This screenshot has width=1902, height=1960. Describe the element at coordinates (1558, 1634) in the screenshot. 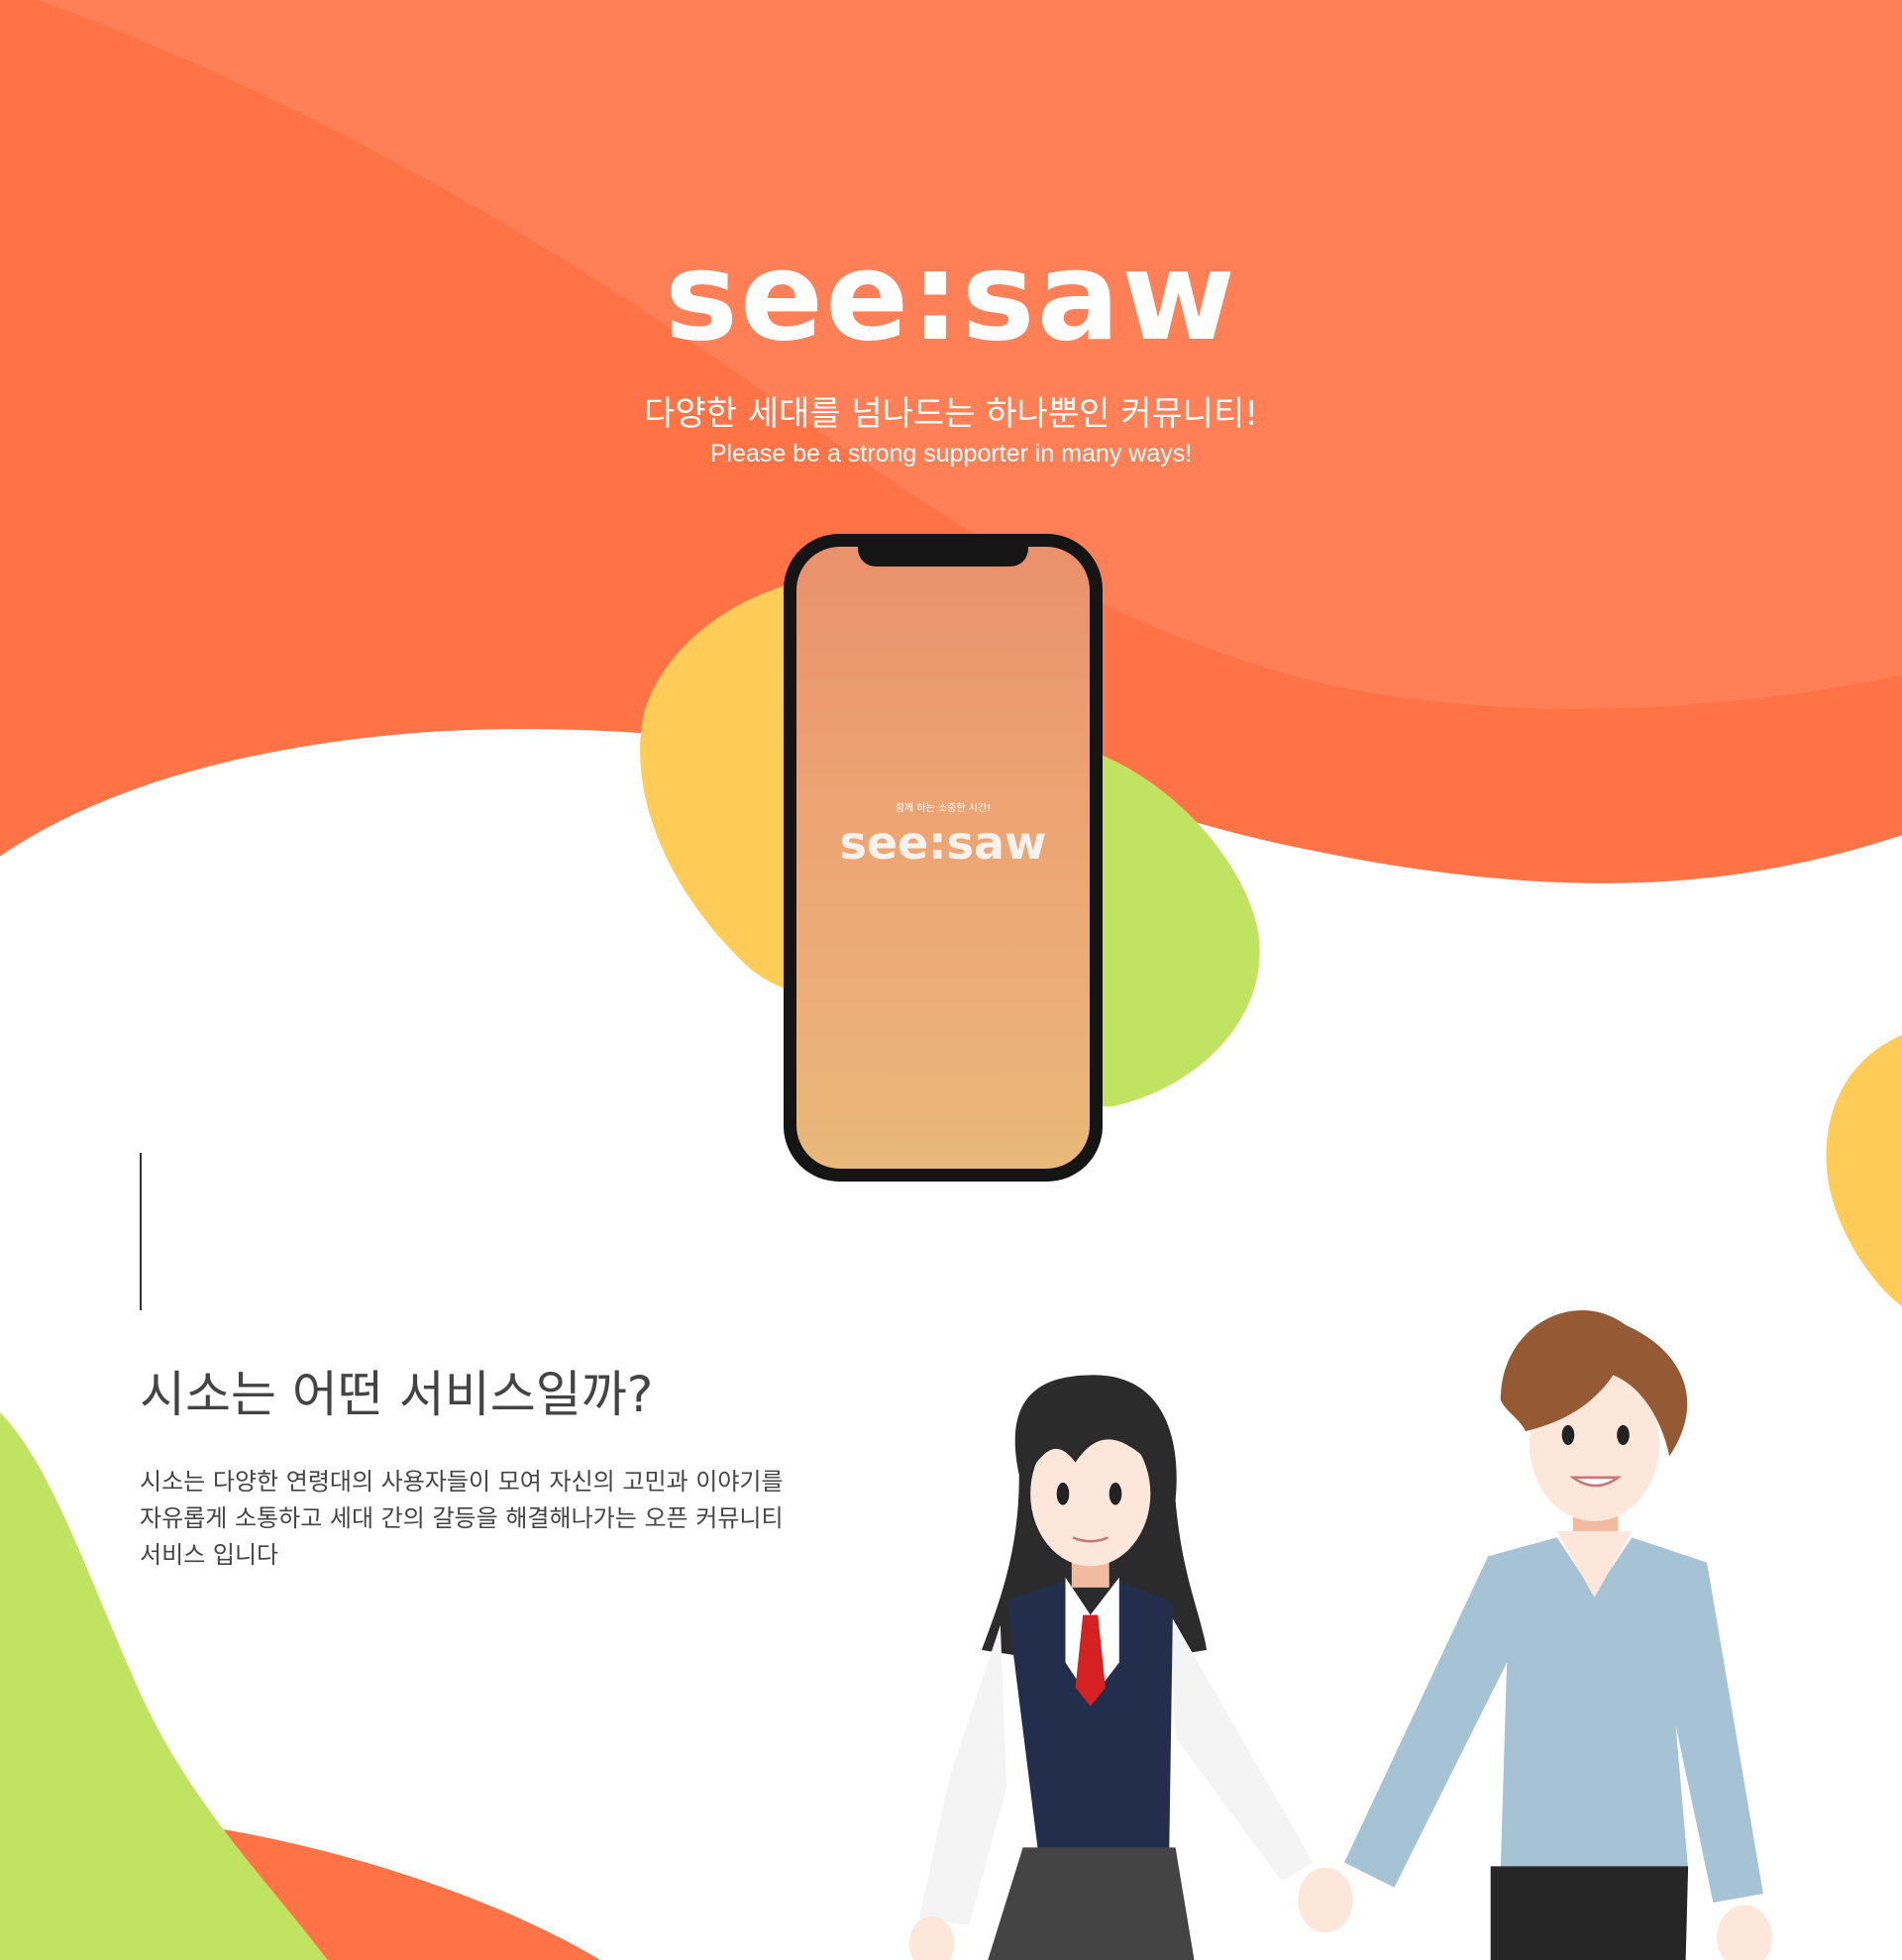

I see `man-illustration` at that location.